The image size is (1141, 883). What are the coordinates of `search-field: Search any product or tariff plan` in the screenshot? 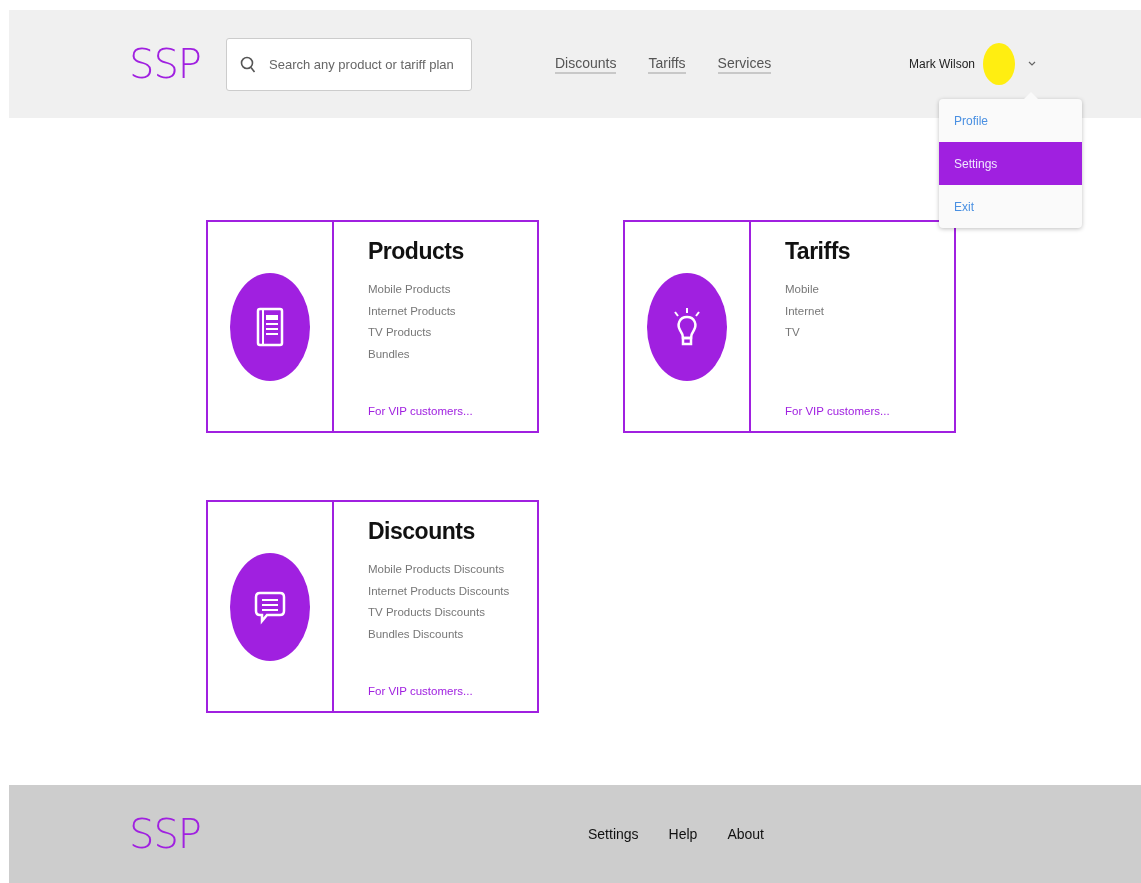 It's located at (349, 64).